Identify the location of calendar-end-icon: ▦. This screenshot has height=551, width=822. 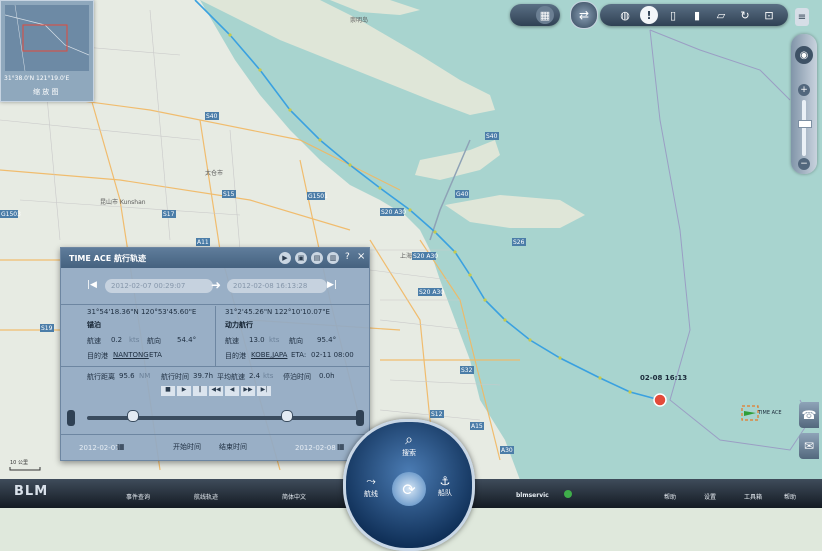
(341, 446).